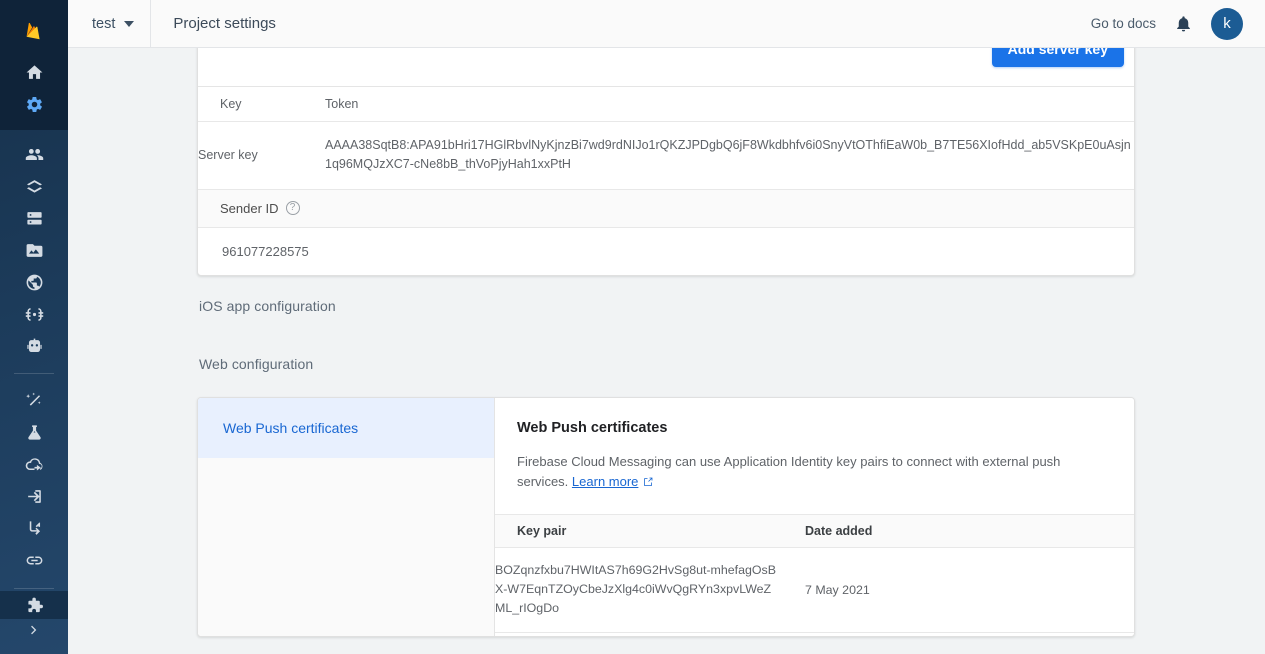  Describe the element at coordinates (34, 104) in the screenshot. I see `sidebar-item-project-settings` at that location.